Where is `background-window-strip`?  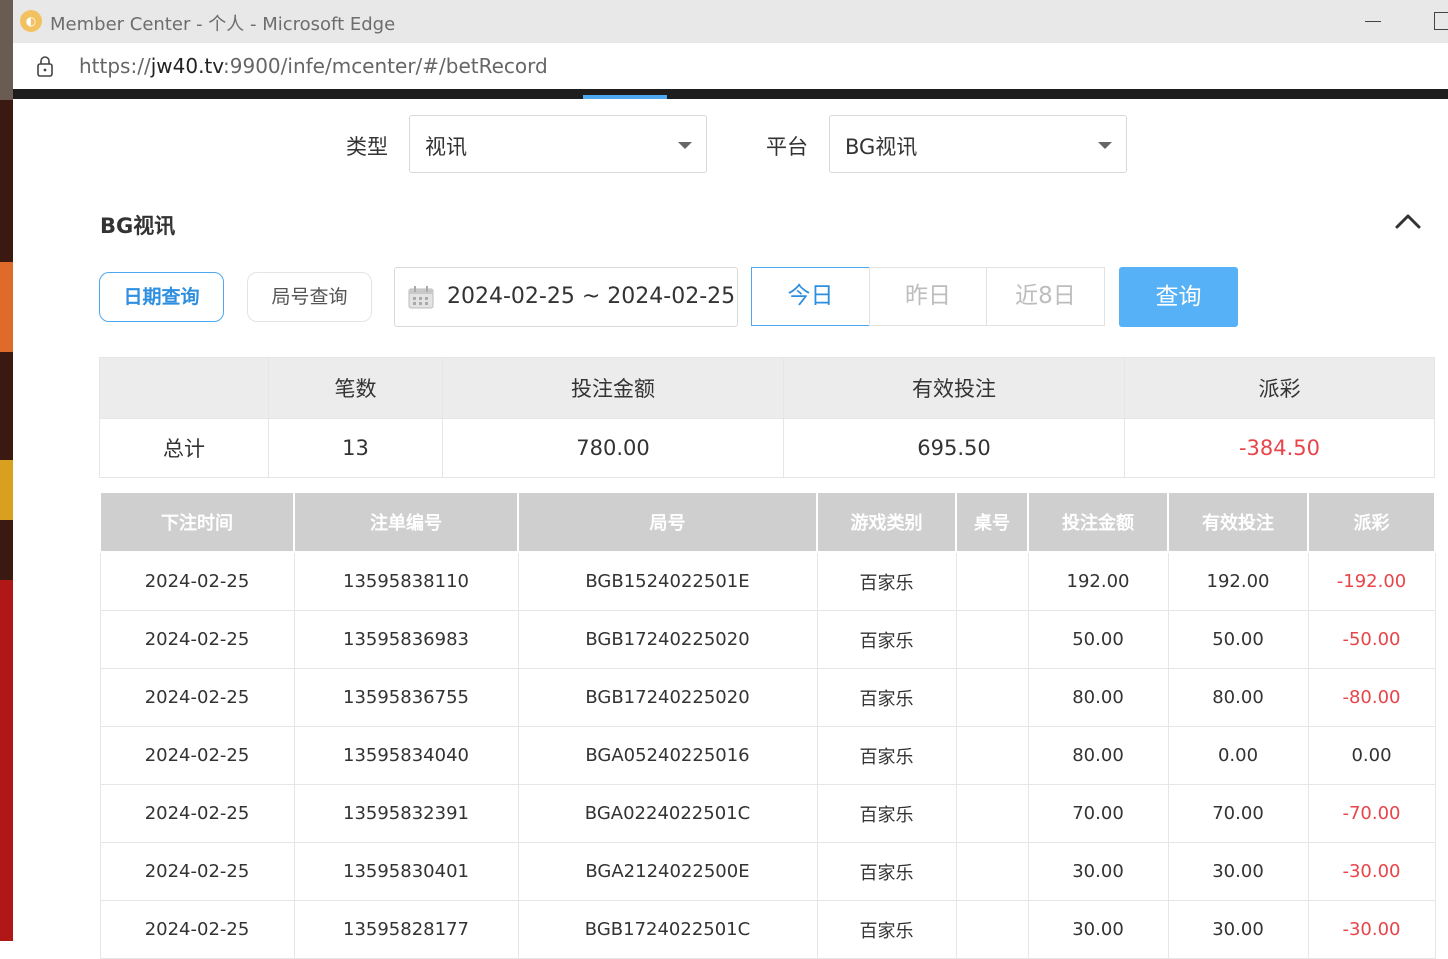
background-window-strip is located at coordinates (6, 470).